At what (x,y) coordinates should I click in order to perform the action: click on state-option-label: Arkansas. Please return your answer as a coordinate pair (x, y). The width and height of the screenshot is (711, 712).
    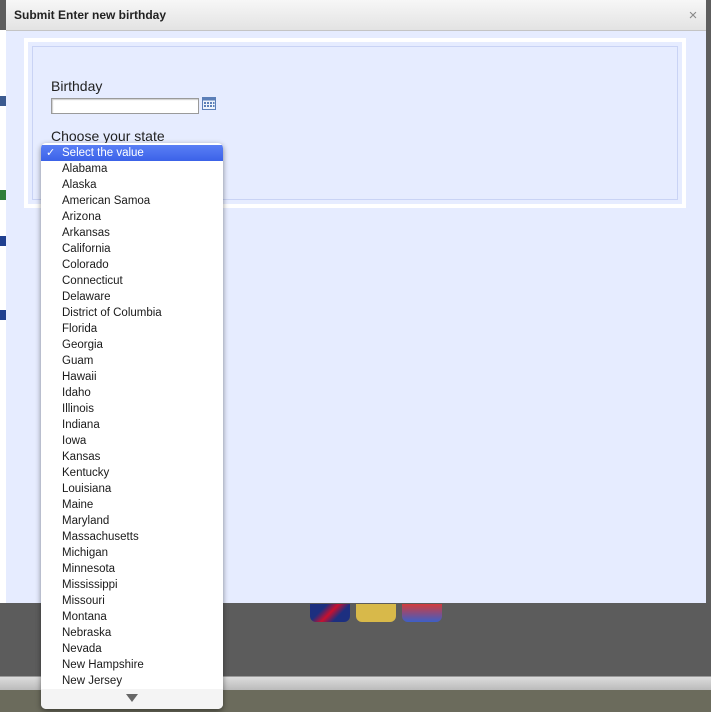
    Looking at the image, I should click on (86, 233).